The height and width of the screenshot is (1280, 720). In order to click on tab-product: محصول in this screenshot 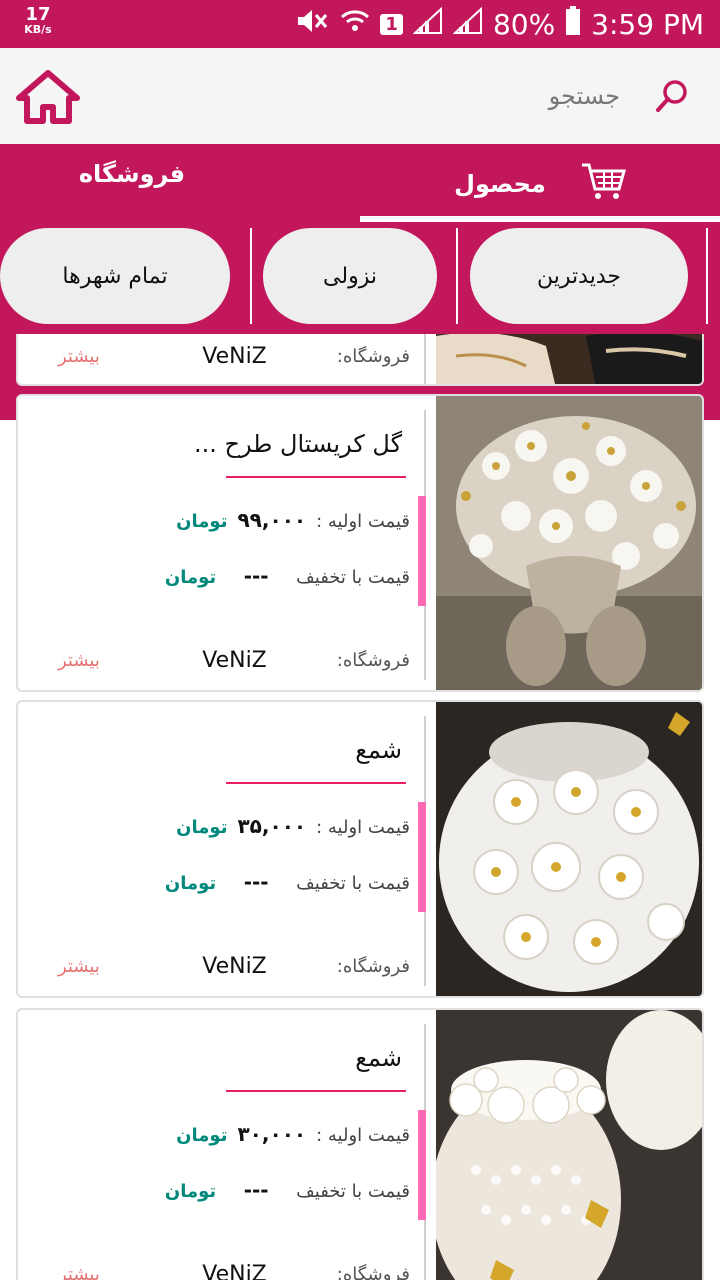, I will do `click(540, 184)`.